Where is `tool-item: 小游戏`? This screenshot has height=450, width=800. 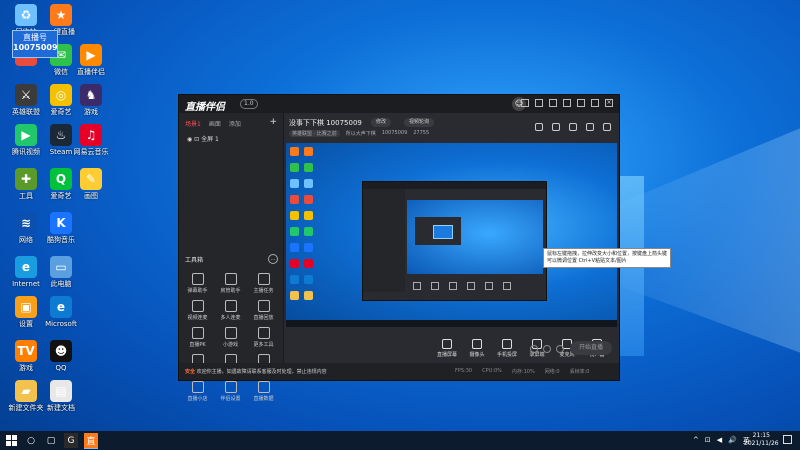
tool-item: 小游戏 is located at coordinates (230, 337).